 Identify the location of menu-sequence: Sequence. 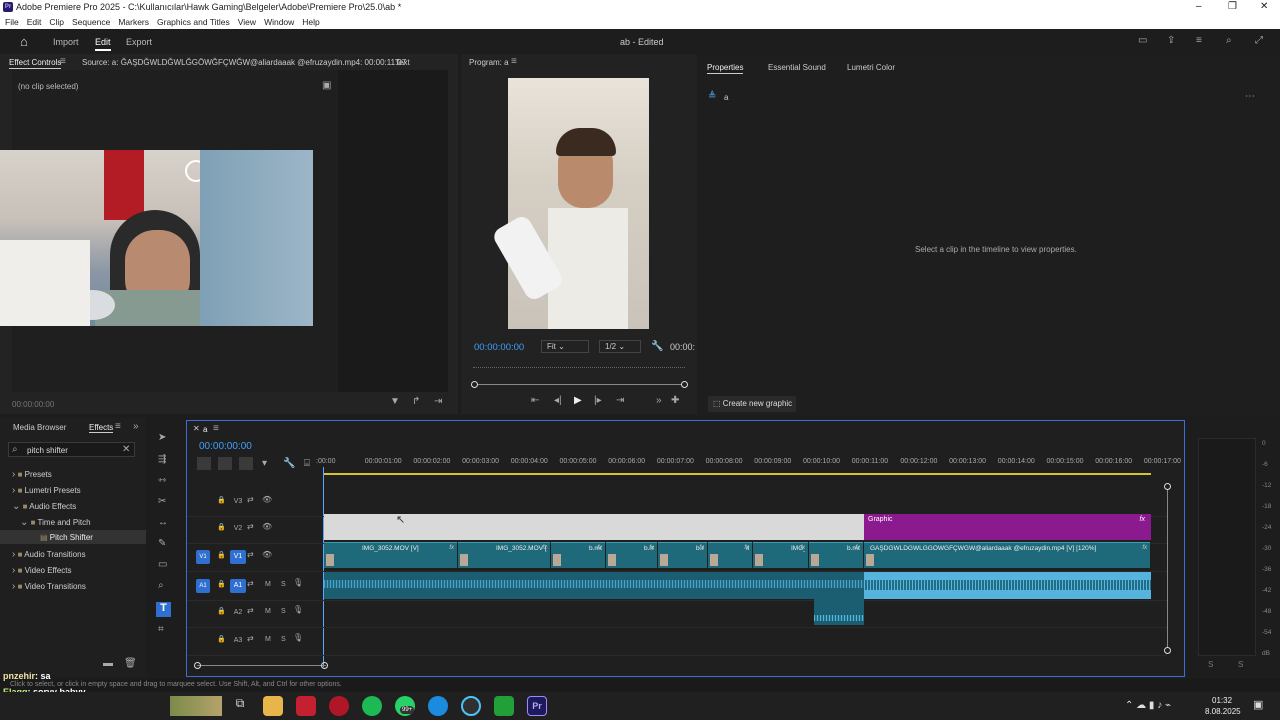
(91, 22).